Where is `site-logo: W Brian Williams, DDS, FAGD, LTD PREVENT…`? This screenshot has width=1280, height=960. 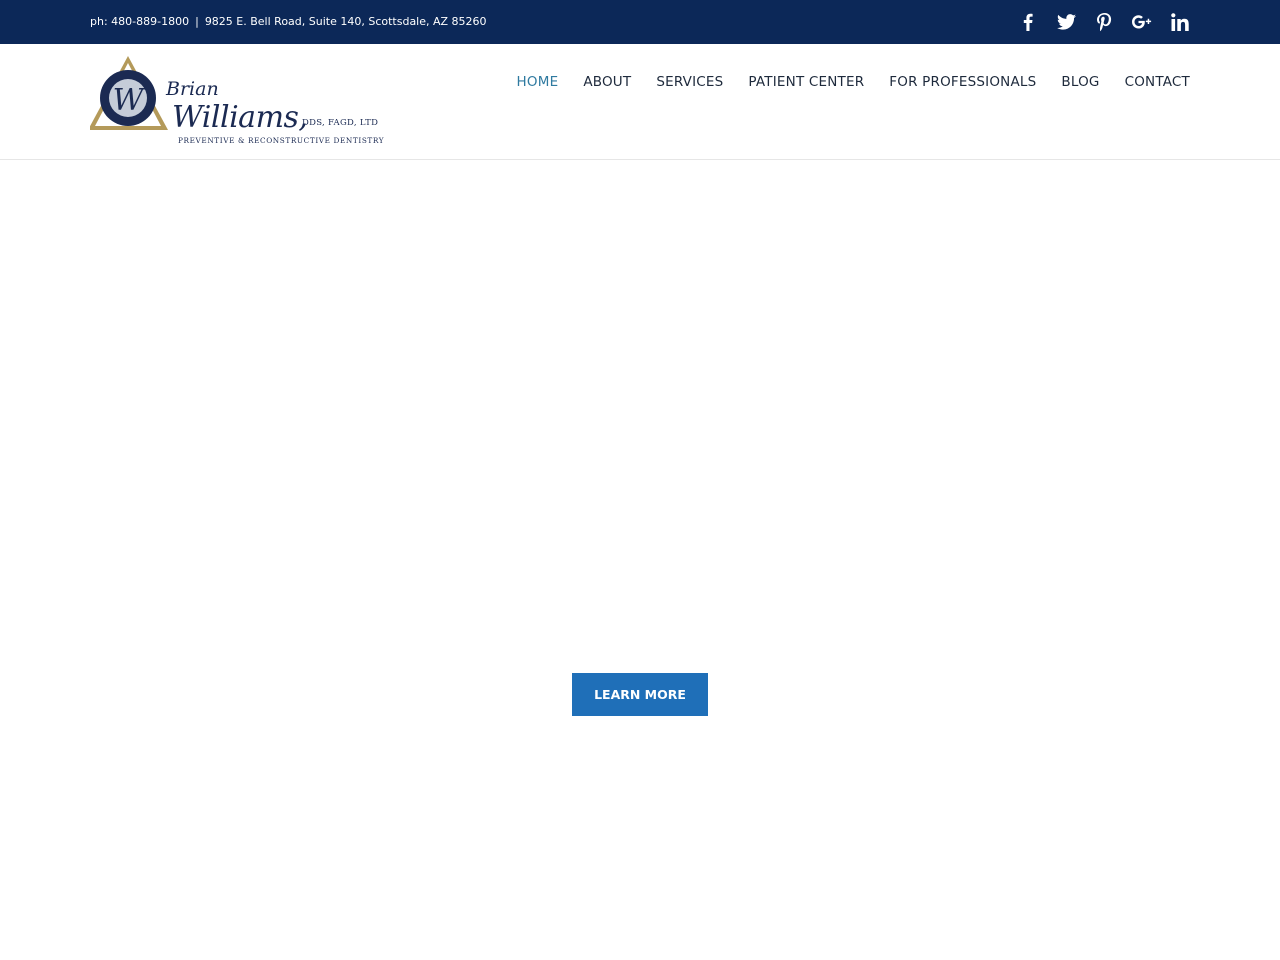
site-logo: W Brian Williams, DDS, FAGD, LTD PREVENT… is located at coordinates (237, 102).